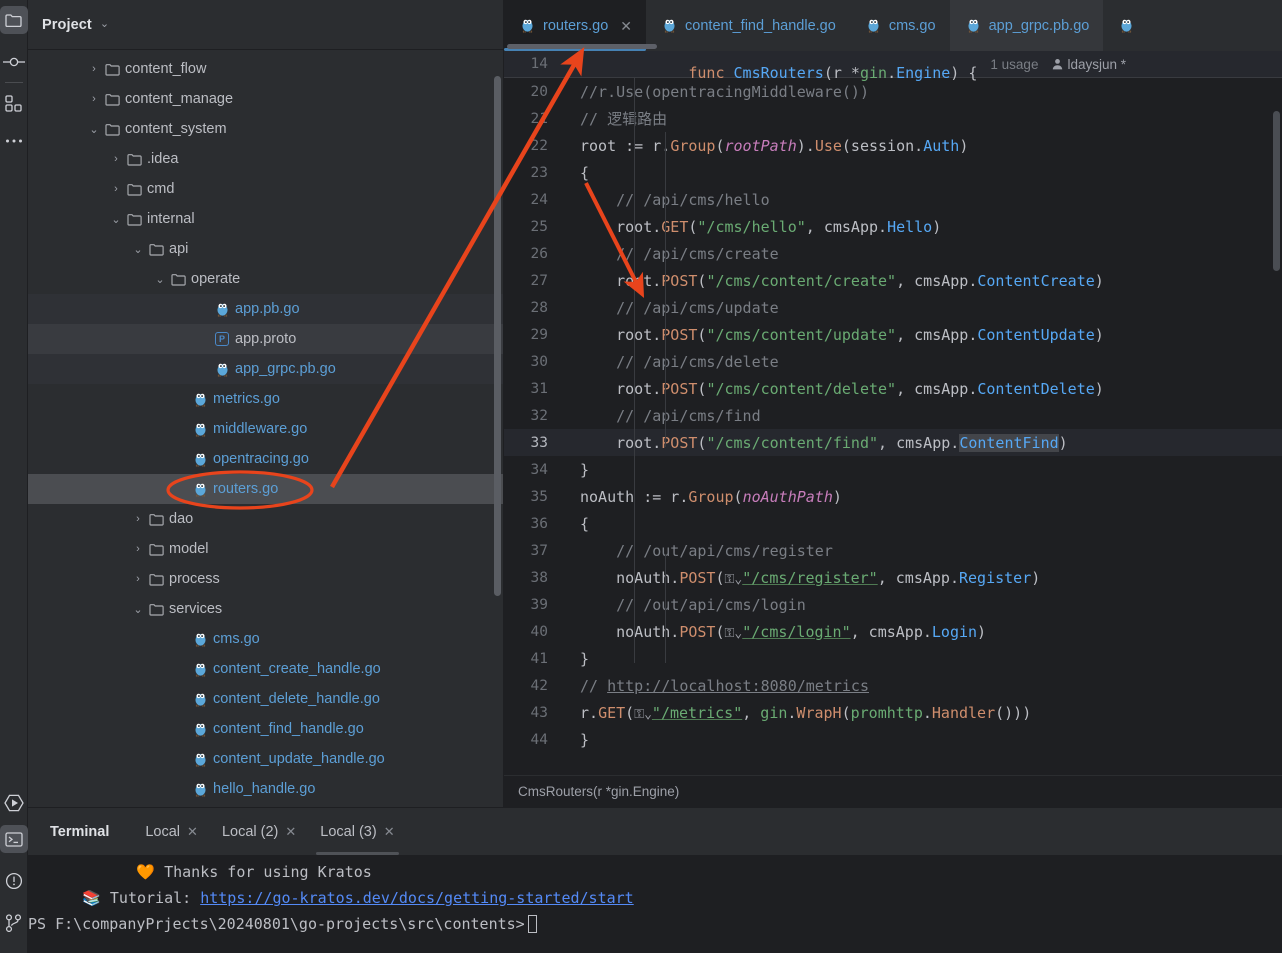 Image resolution: width=1282 pixels, height=953 pixels. Describe the element at coordinates (265, 609) in the screenshot. I see `tree-item-services: ⌄ services` at that location.